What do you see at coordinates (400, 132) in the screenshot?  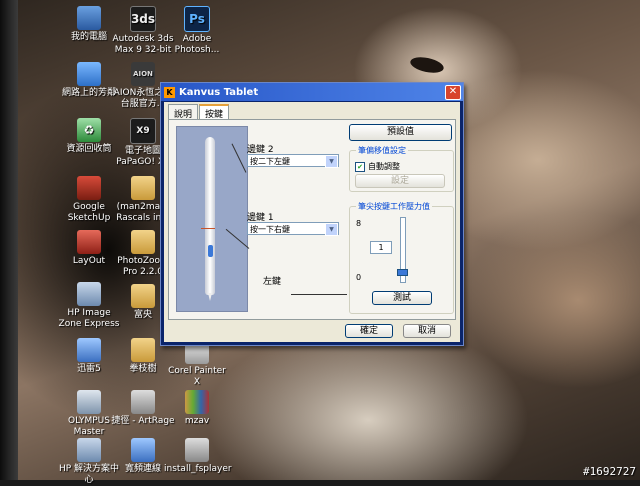 I see `default-button: 預設值` at bounding box center [400, 132].